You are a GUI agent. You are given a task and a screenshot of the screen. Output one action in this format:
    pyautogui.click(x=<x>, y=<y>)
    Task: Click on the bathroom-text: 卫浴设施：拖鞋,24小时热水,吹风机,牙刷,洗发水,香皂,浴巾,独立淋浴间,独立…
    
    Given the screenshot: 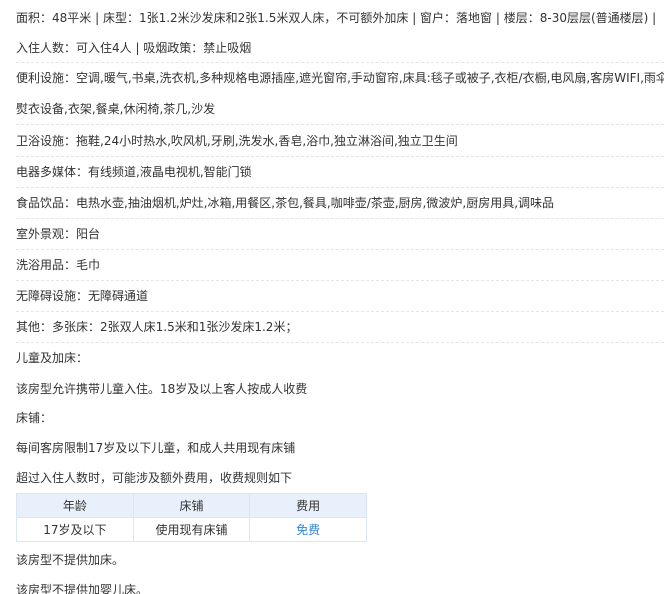 What is the action you would take?
    pyautogui.click(x=237, y=141)
    